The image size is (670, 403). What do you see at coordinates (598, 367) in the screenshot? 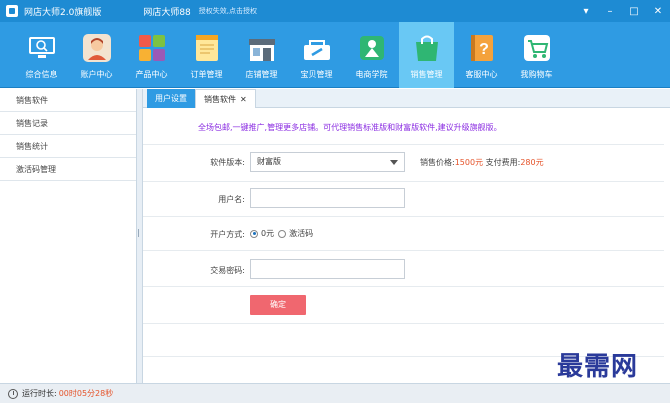
I see `watermark: 最需网` at bounding box center [598, 367].